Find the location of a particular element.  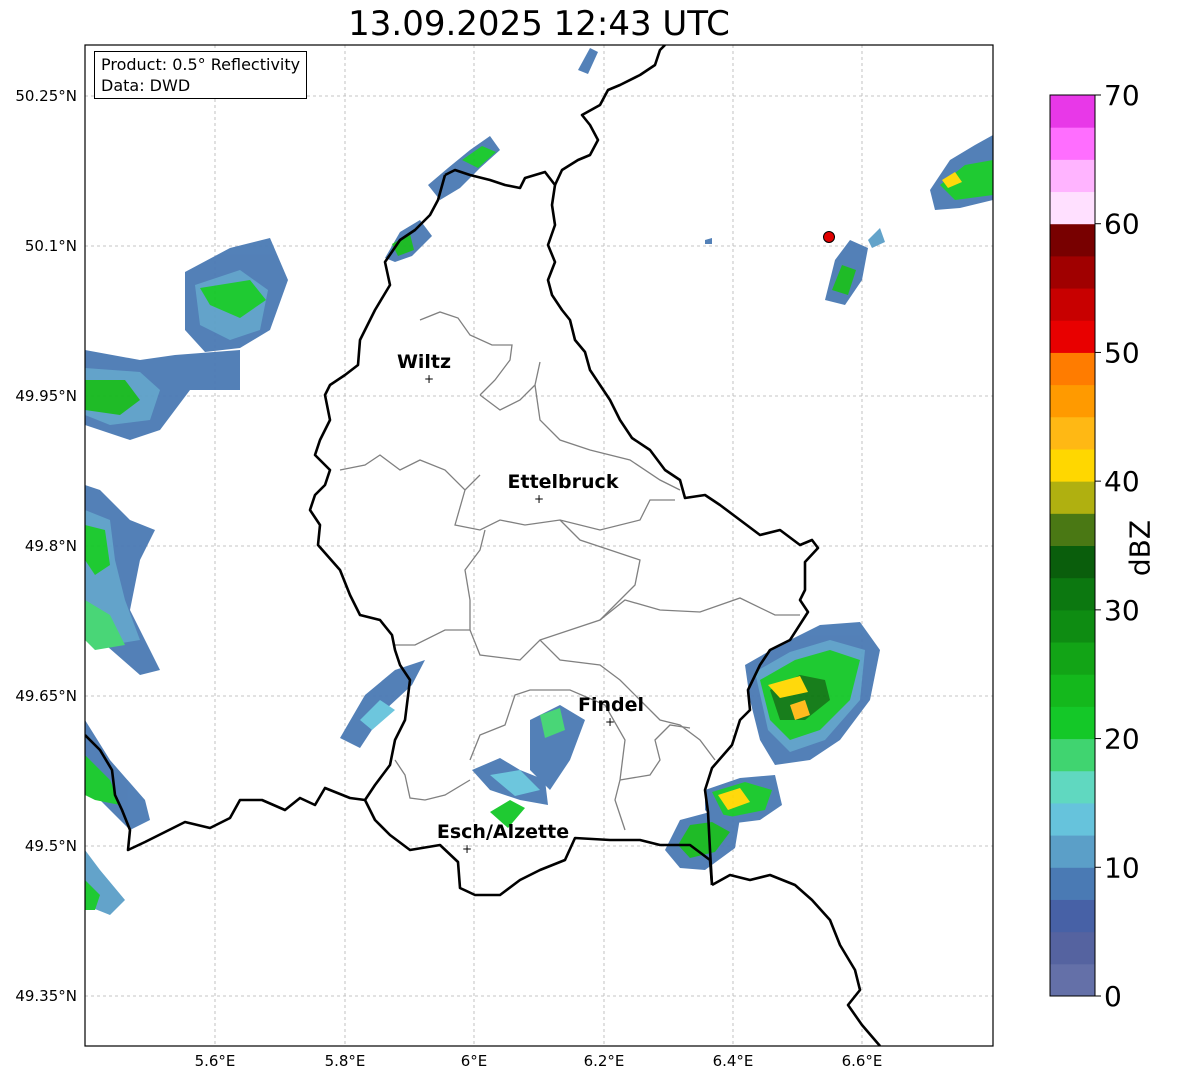

lon-tick-label: 6°E is located at coordinates (474, 1061).